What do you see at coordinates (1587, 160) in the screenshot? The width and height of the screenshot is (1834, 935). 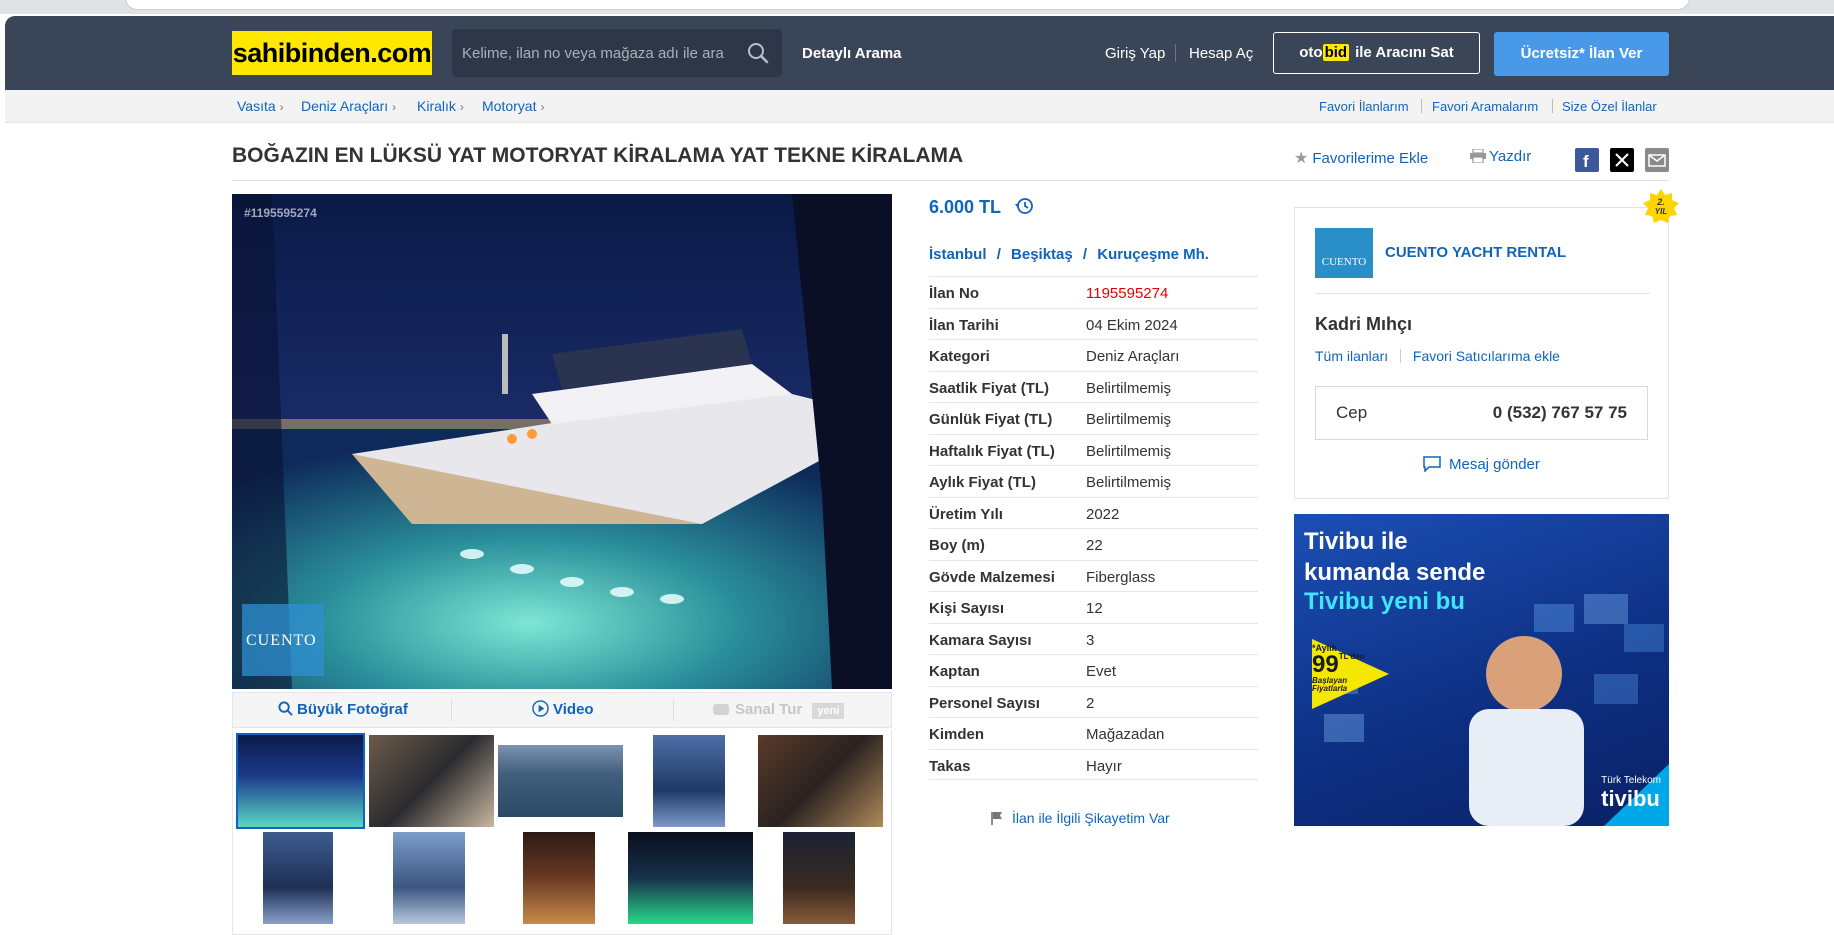 I see `facebook-share-icon: f` at bounding box center [1587, 160].